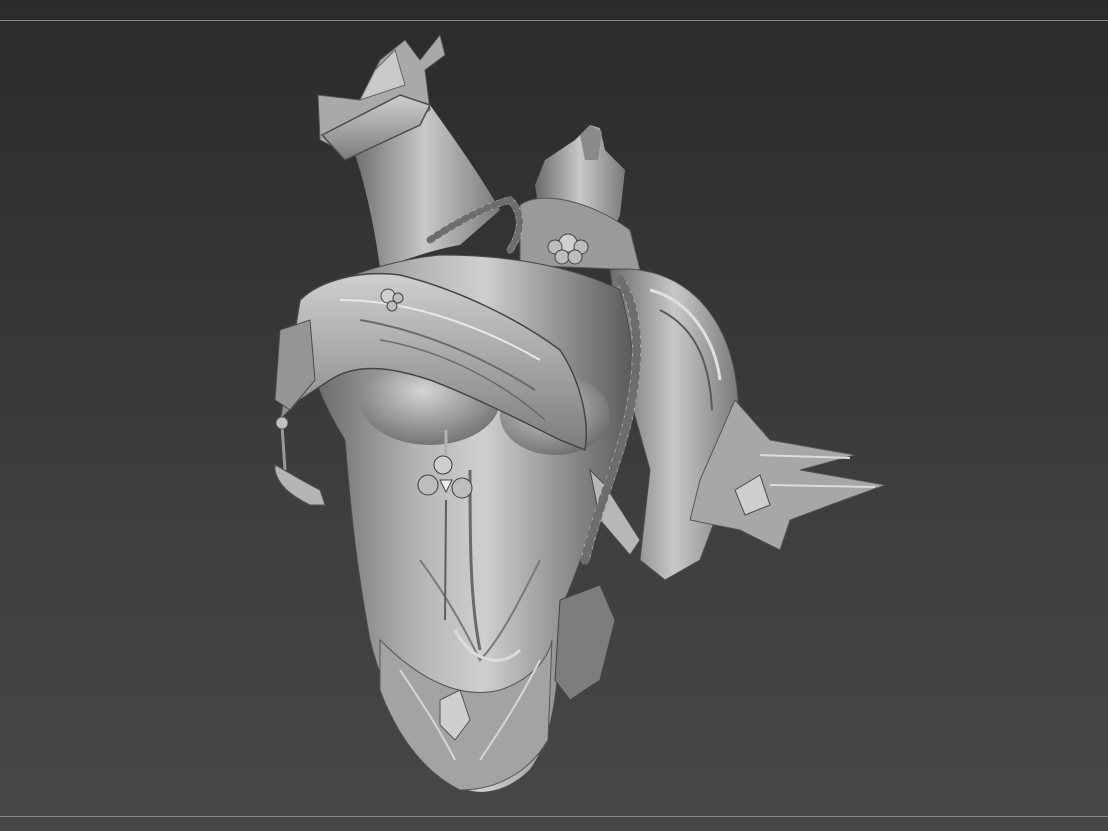 The height and width of the screenshot is (831, 1108). What do you see at coordinates (300, 461) in the screenshot?
I see `left-tassel` at bounding box center [300, 461].